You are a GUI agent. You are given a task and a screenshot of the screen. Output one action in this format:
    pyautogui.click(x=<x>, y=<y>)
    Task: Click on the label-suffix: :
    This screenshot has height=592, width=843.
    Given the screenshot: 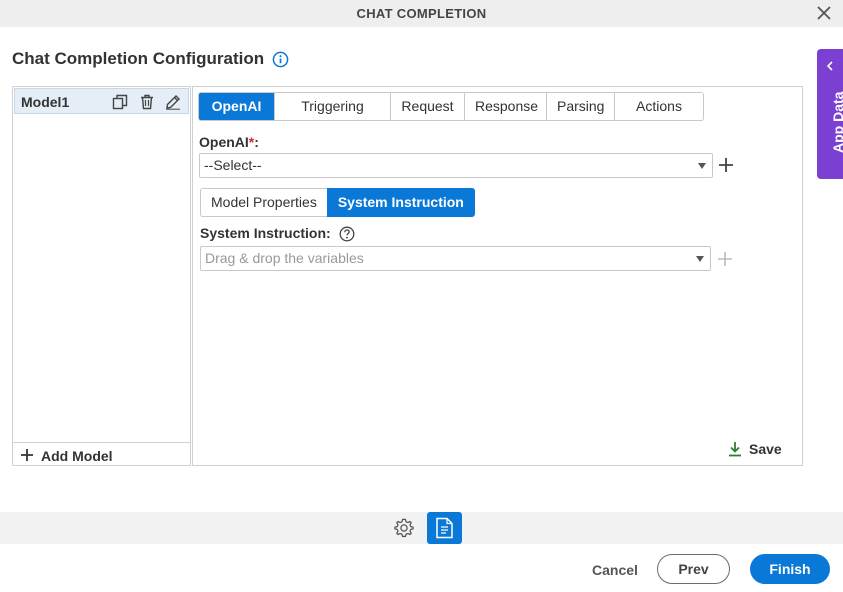 What is the action you would take?
    pyautogui.click(x=256, y=142)
    